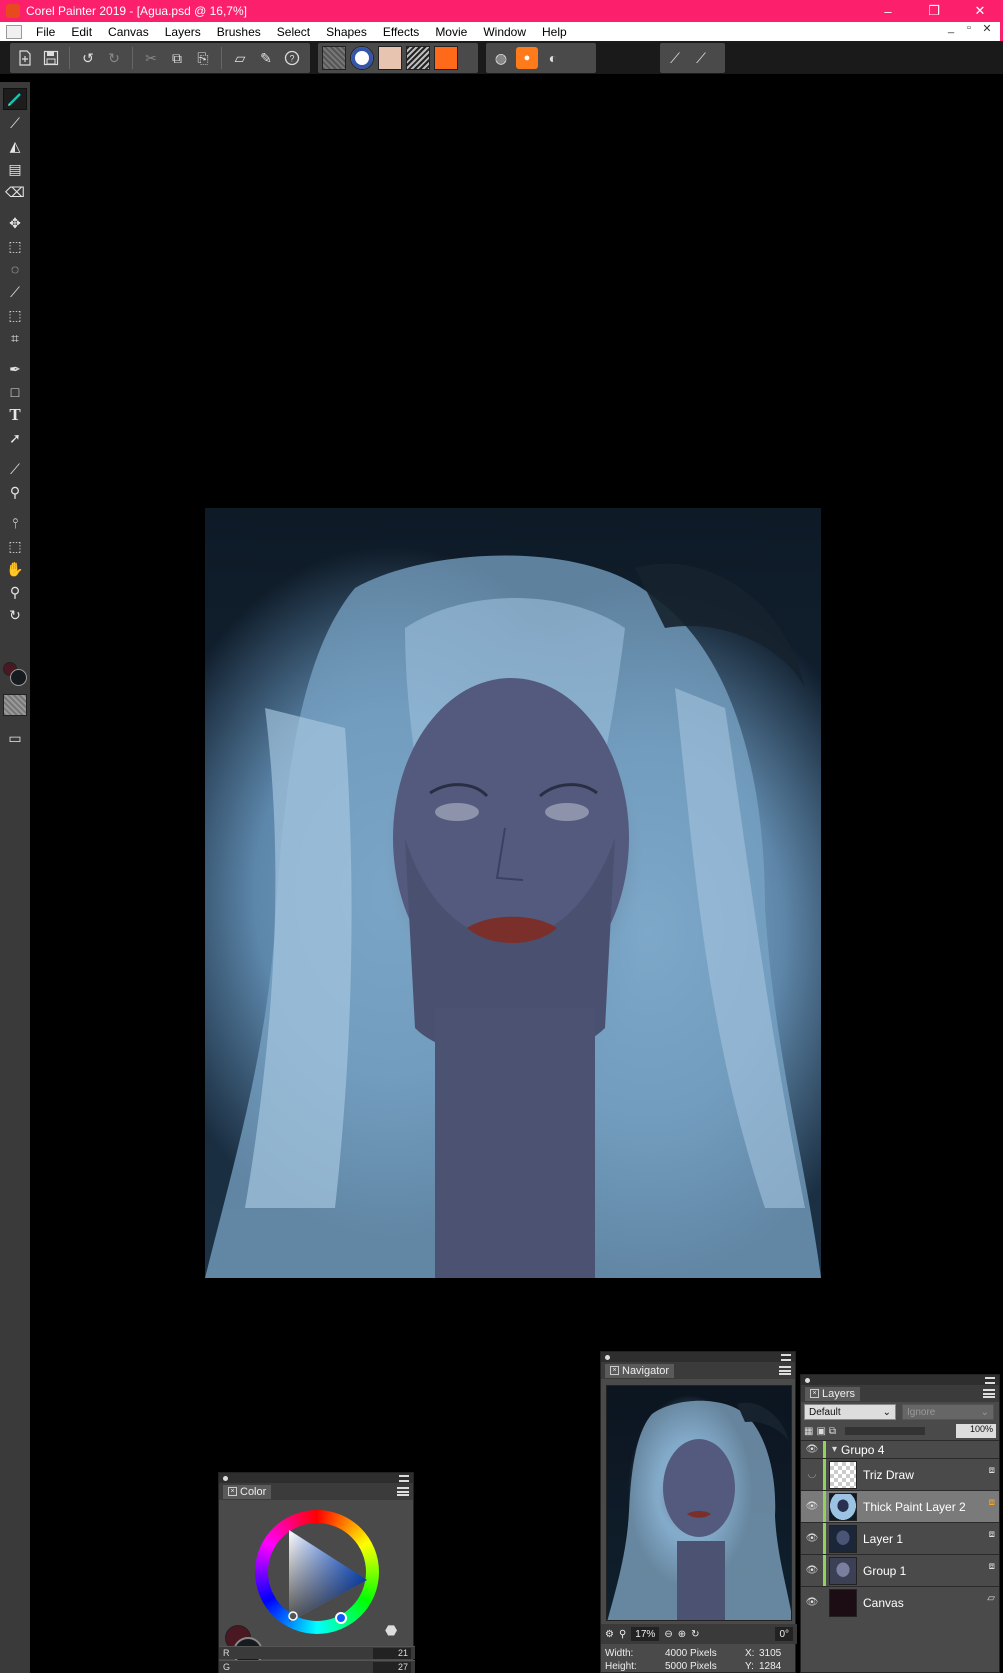  Describe the element at coordinates (346, 32) in the screenshot. I see `menu-shapes: Shapes` at that location.